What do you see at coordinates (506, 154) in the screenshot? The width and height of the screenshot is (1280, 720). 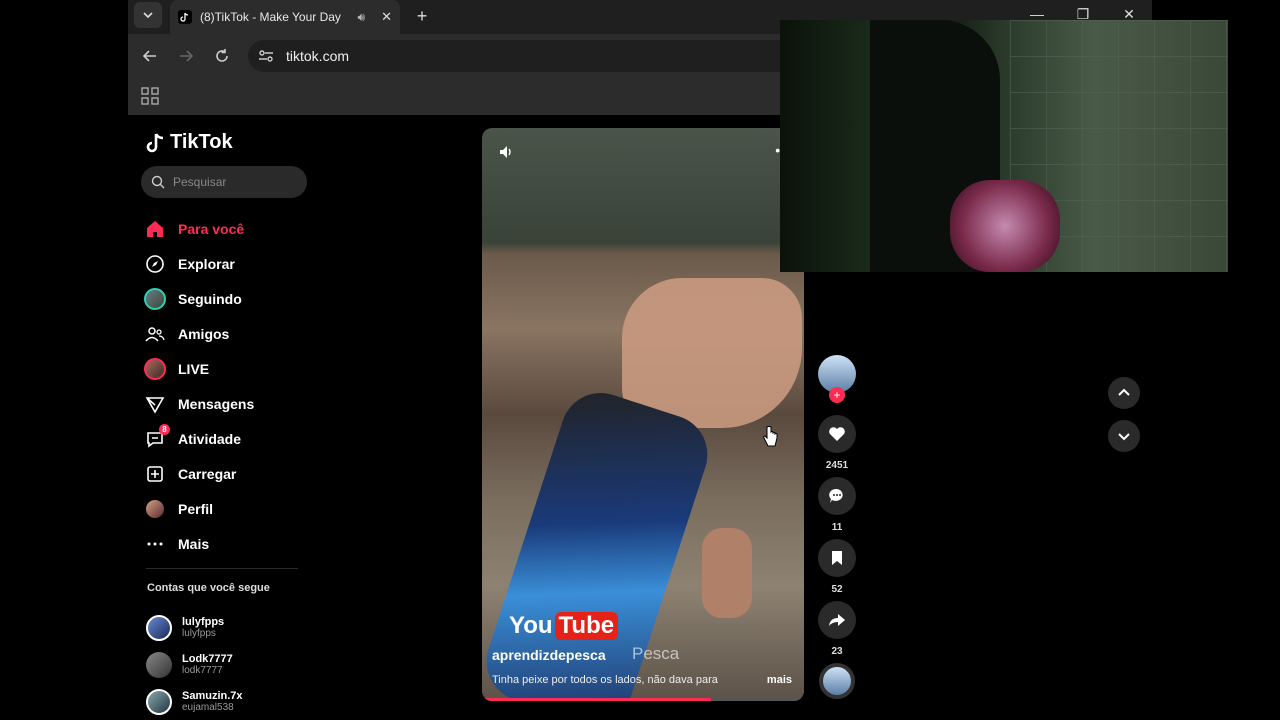 I see `volume-icon` at bounding box center [506, 154].